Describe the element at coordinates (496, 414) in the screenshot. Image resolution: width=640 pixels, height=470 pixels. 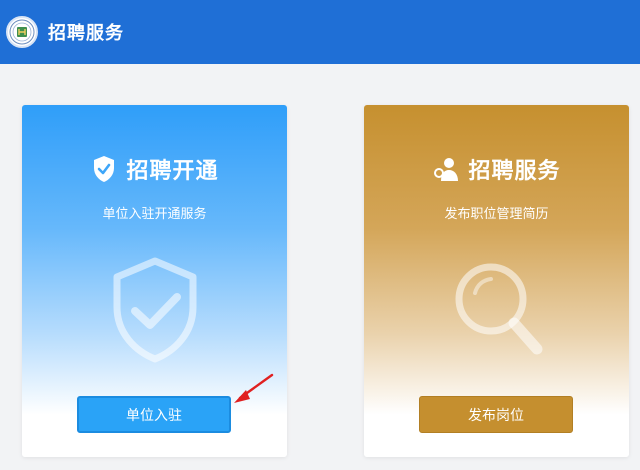
I see `post-job-button: 发布岗位` at that location.